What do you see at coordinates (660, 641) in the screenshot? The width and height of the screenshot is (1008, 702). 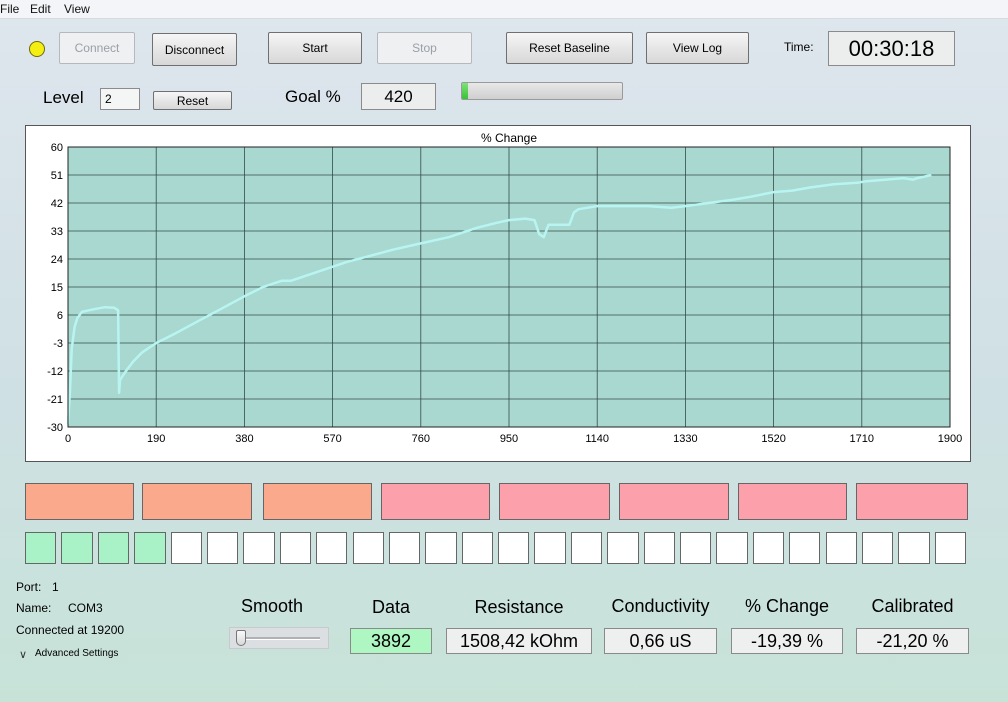 I see `conductivity-value: 0,66 uS` at bounding box center [660, 641].